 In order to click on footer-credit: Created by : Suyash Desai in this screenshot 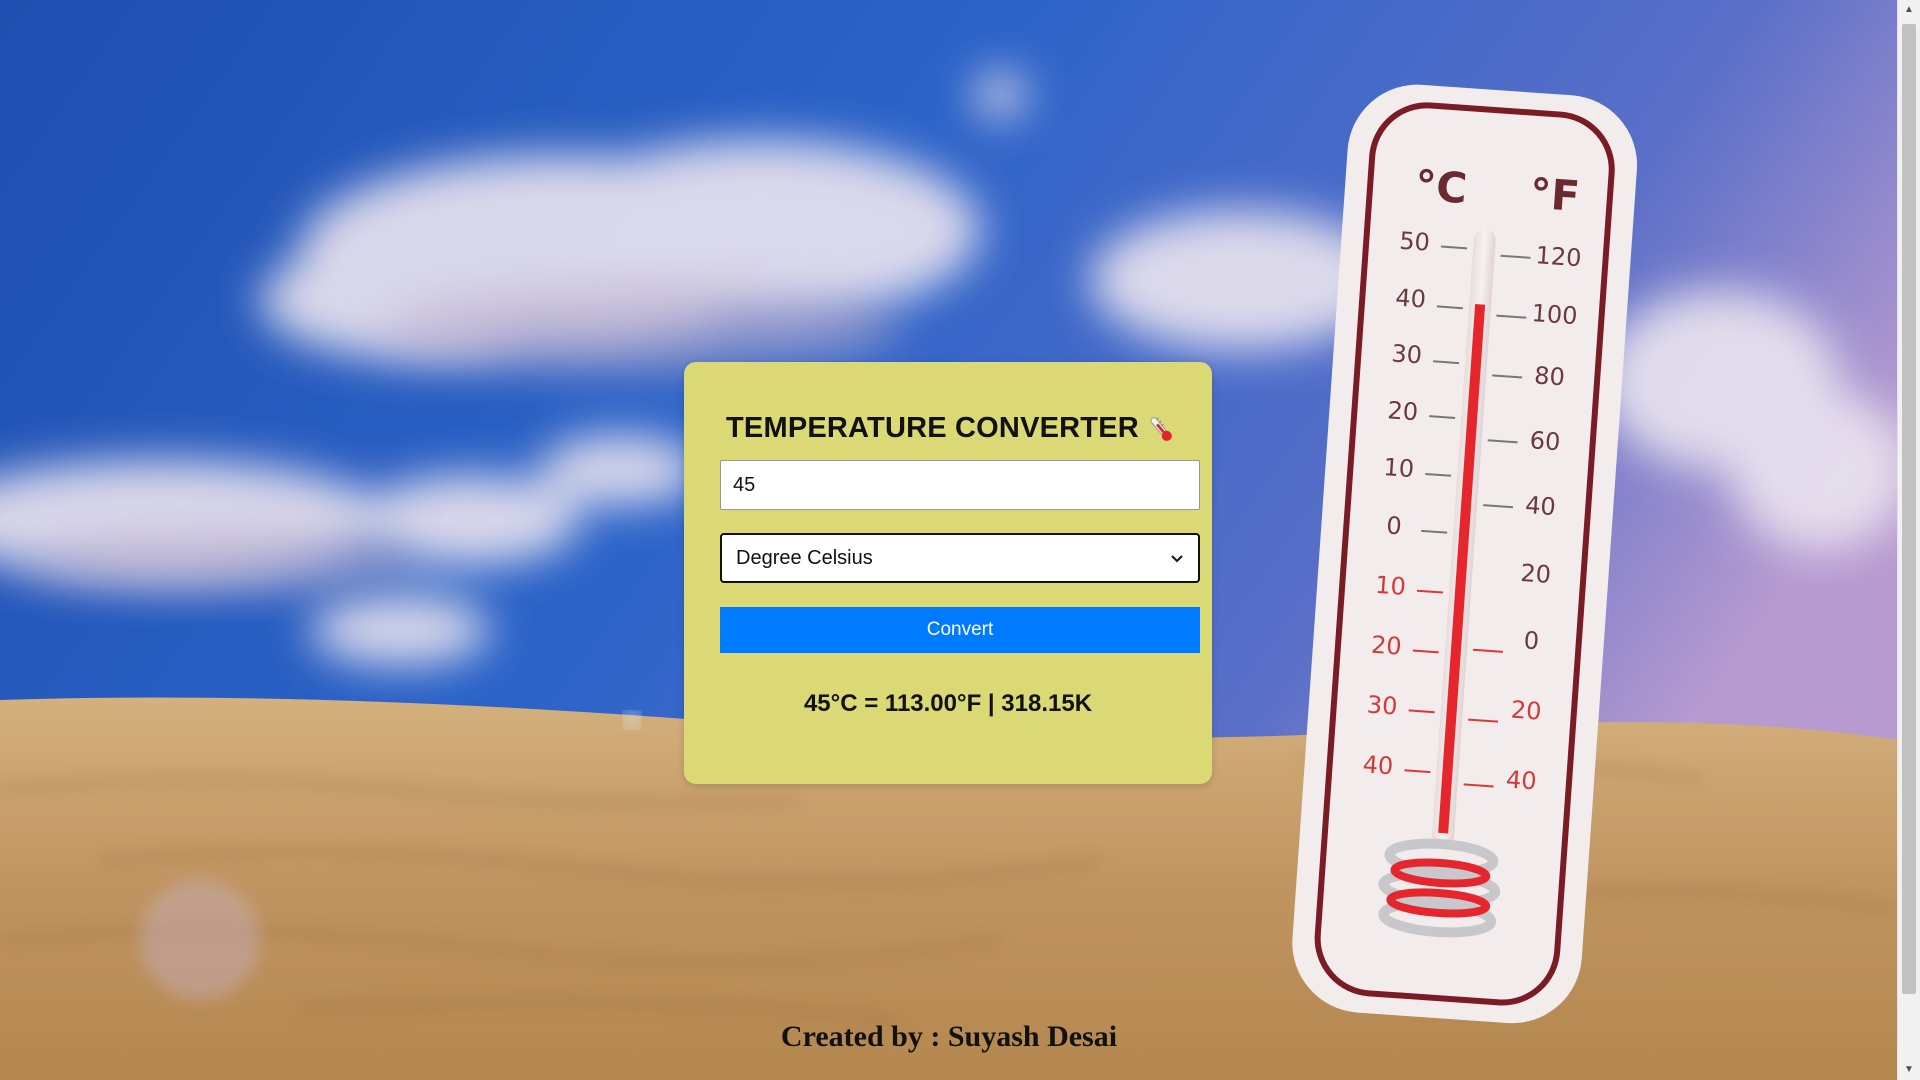, I will do `click(949, 1036)`.